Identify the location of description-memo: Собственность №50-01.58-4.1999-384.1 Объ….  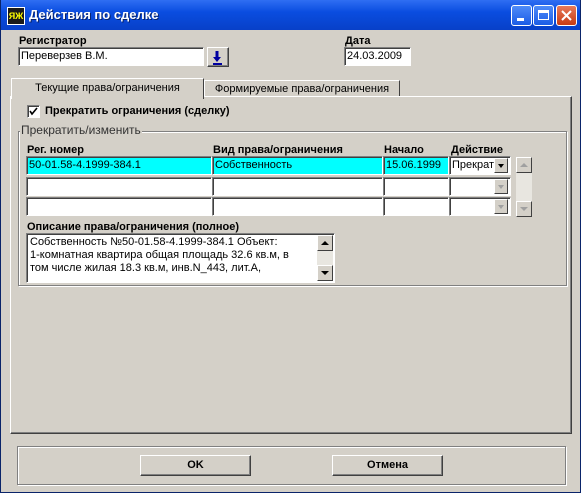
(180, 258).